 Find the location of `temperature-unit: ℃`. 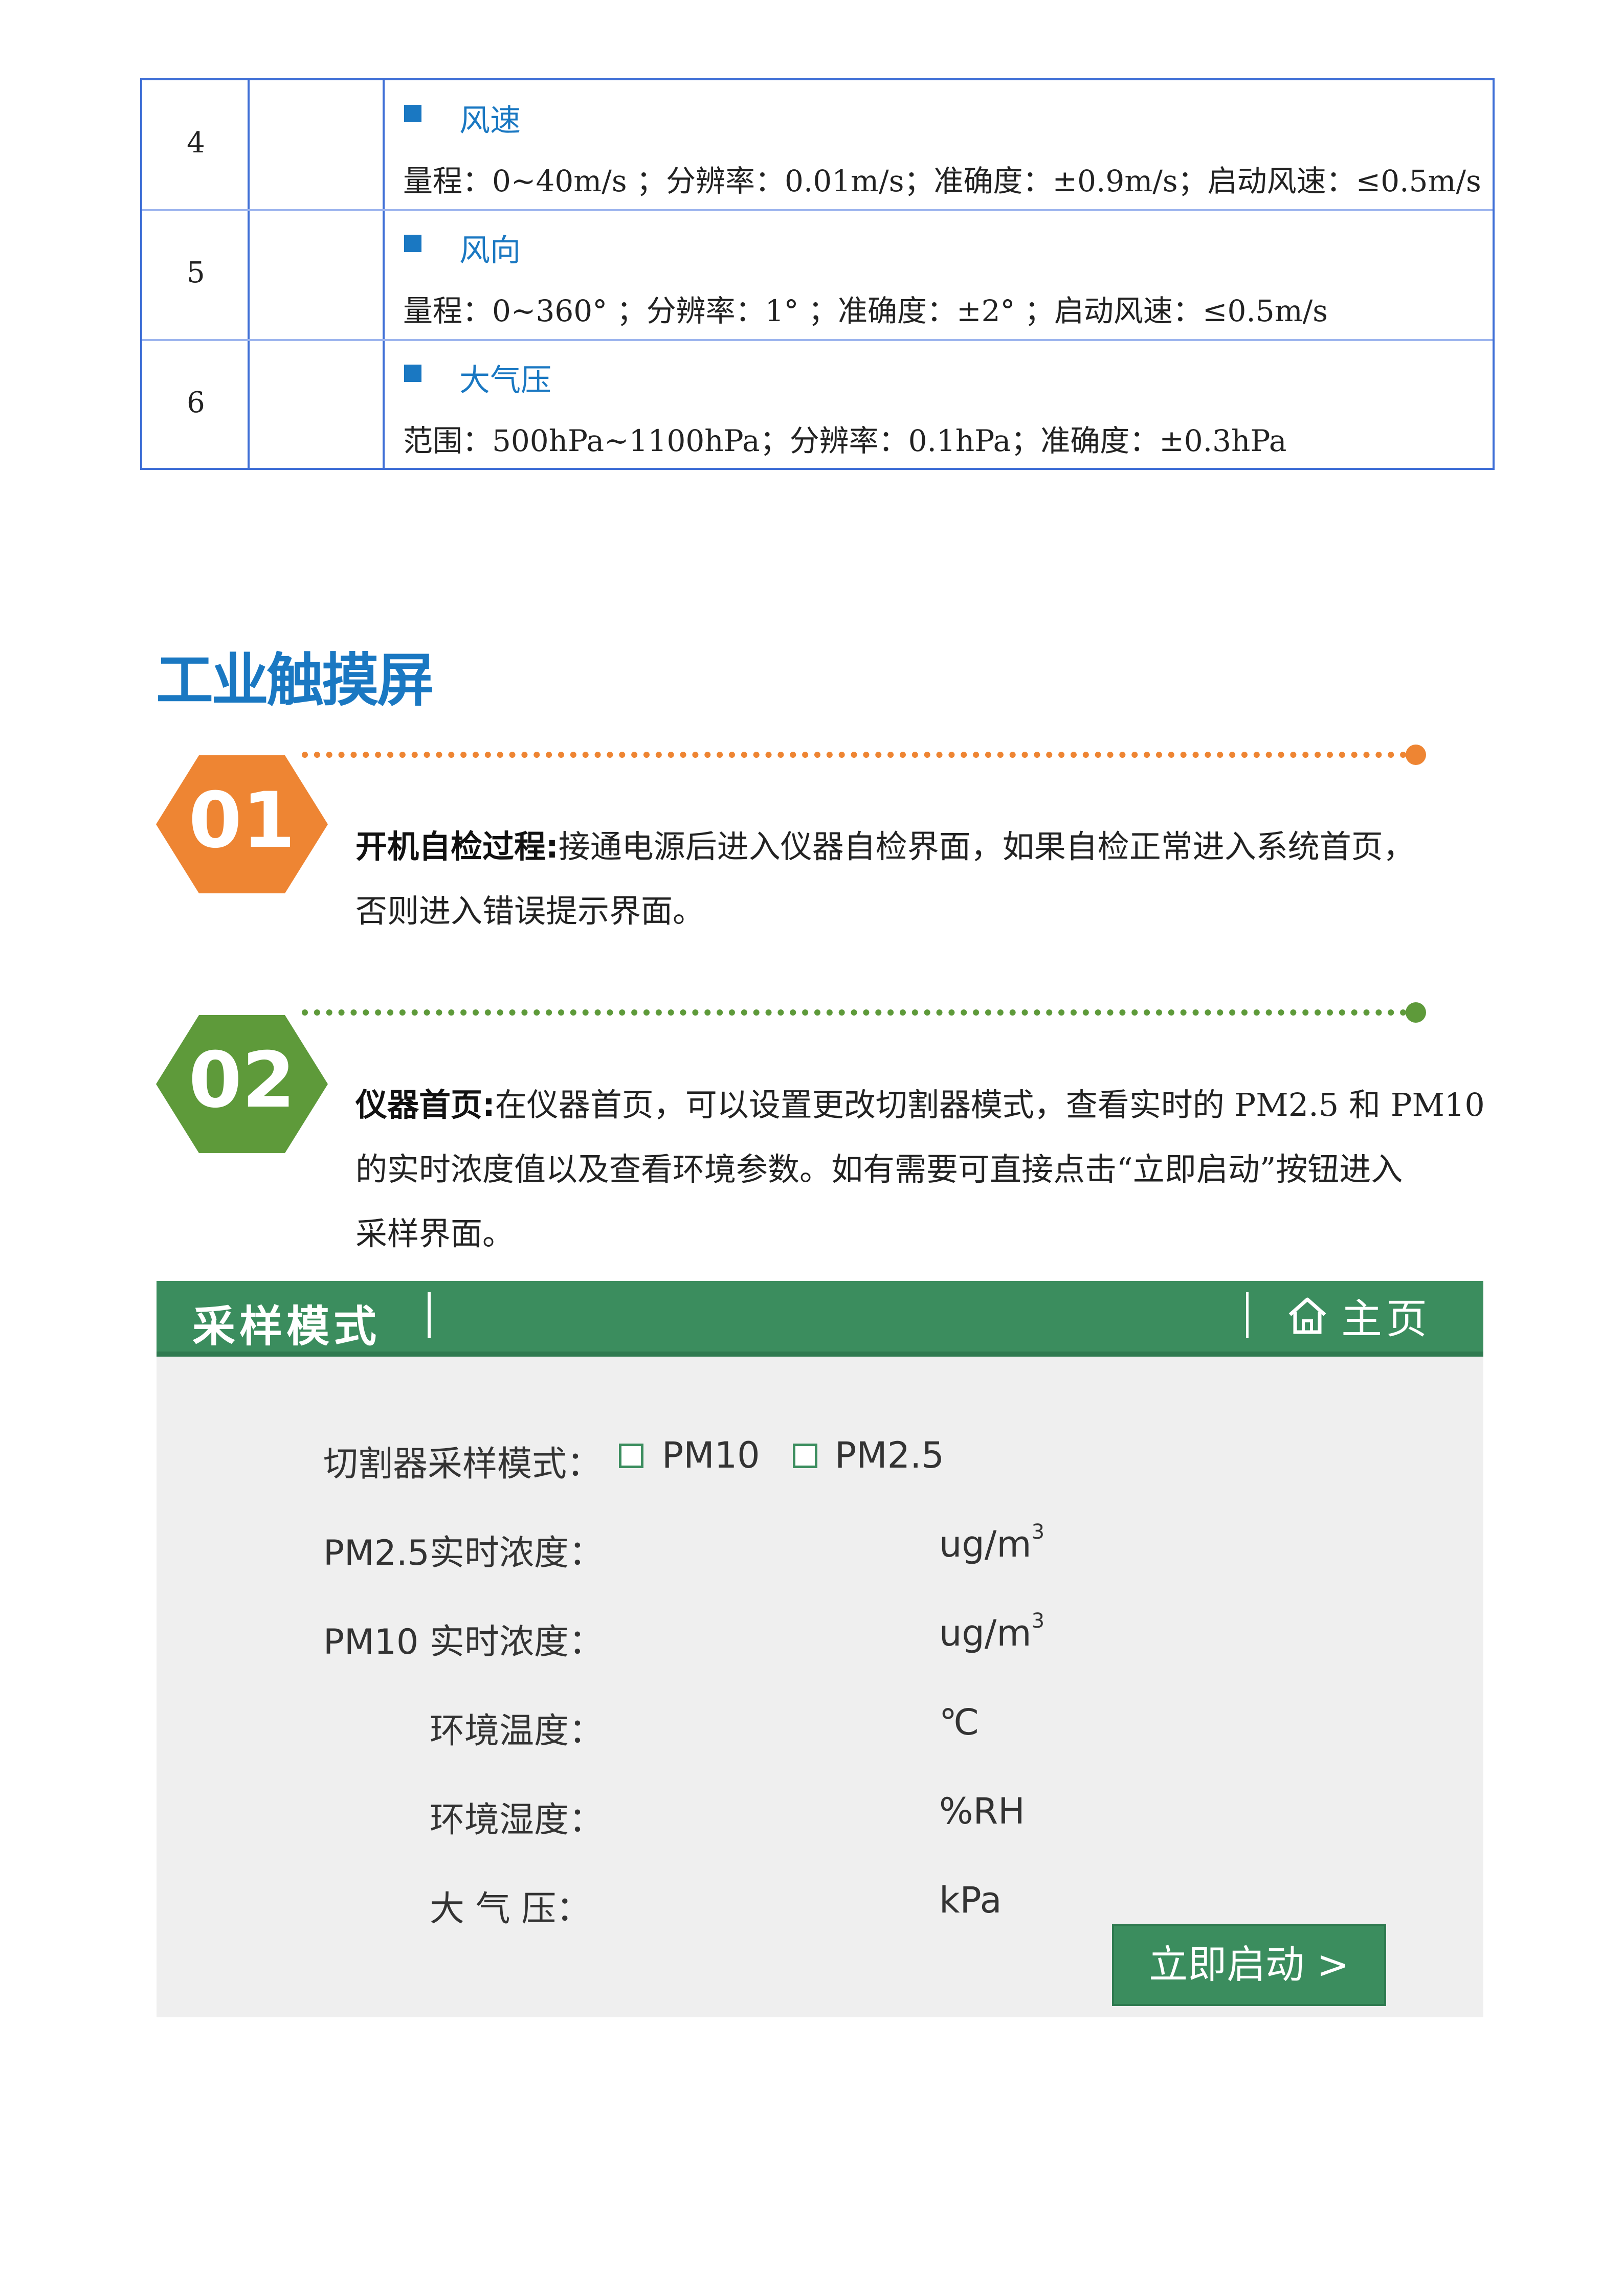

temperature-unit: ℃ is located at coordinates (959, 1722).